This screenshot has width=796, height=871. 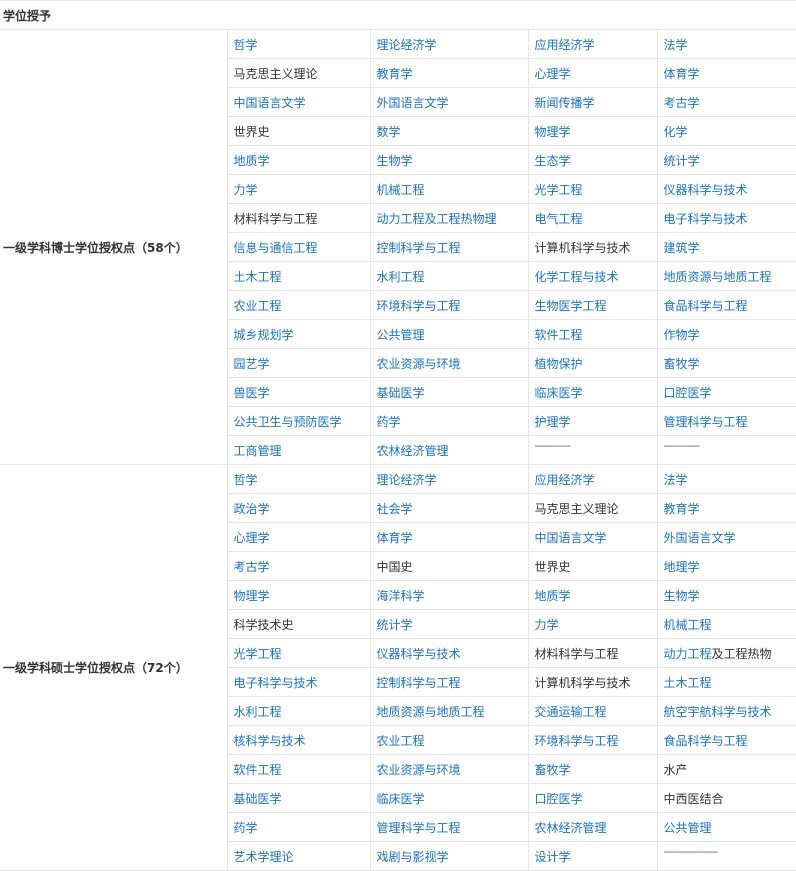 I want to click on subject-link: 生物学, so click(x=682, y=596).